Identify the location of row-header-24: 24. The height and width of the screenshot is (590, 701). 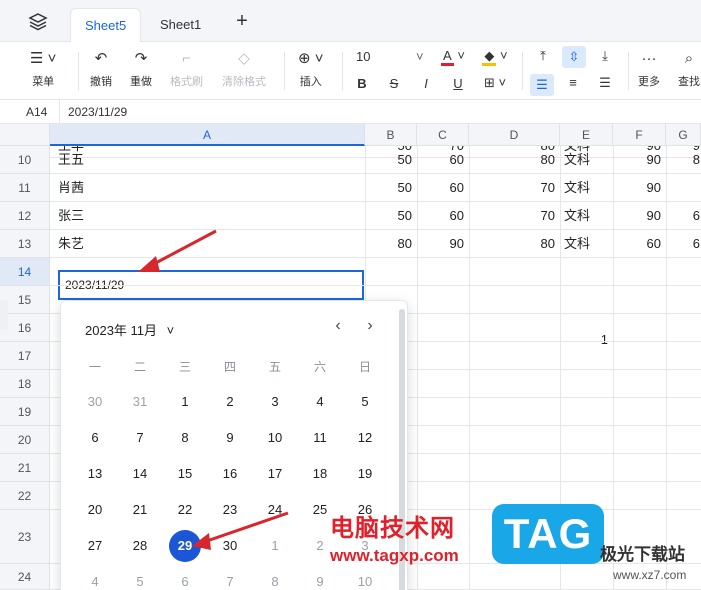
(25, 577).